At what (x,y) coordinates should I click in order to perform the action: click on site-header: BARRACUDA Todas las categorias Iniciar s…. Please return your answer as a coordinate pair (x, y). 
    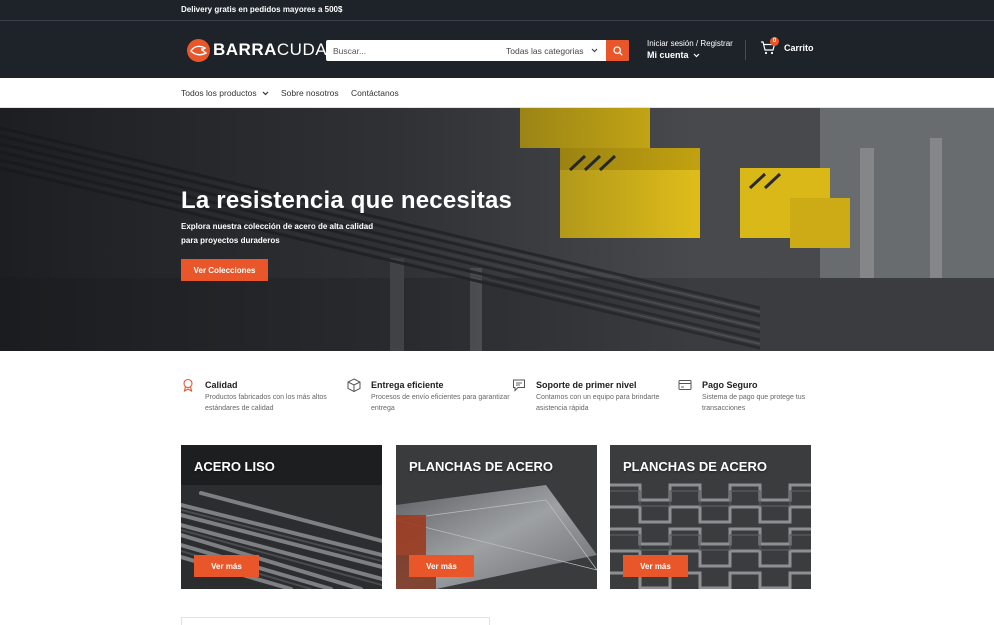
    Looking at the image, I should click on (497, 49).